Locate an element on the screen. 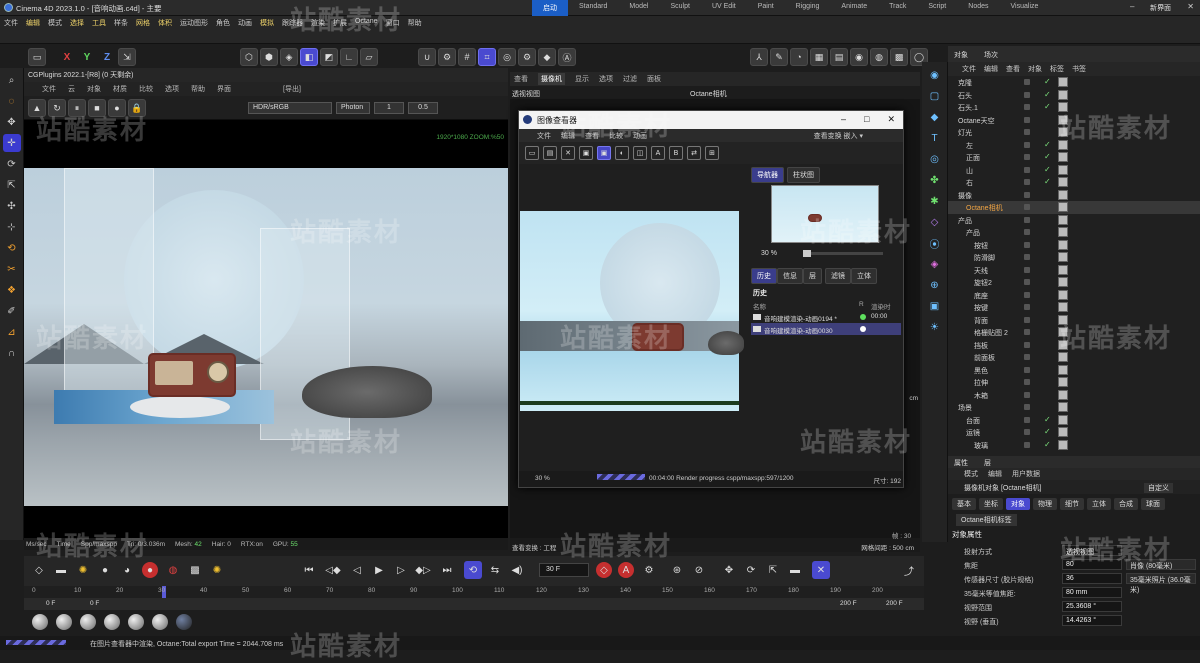 The image size is (1200, 663). attribute-value: 透视视图 is located at coordinates (1092, 550).